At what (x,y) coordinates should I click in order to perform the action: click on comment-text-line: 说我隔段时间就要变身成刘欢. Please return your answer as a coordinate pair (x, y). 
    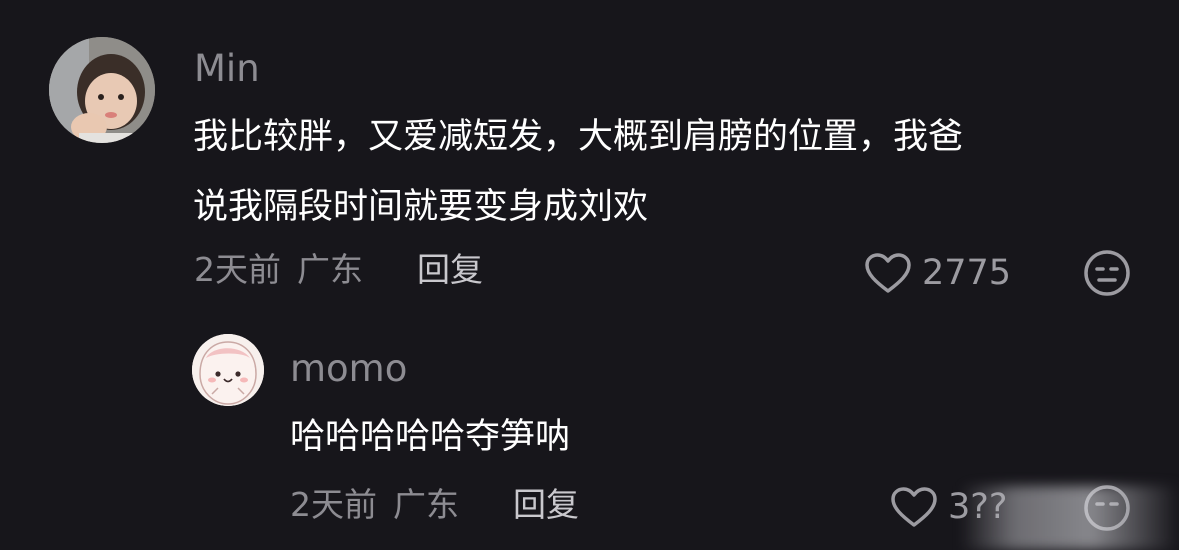
    Looking at the image, I should click on (421, 207).